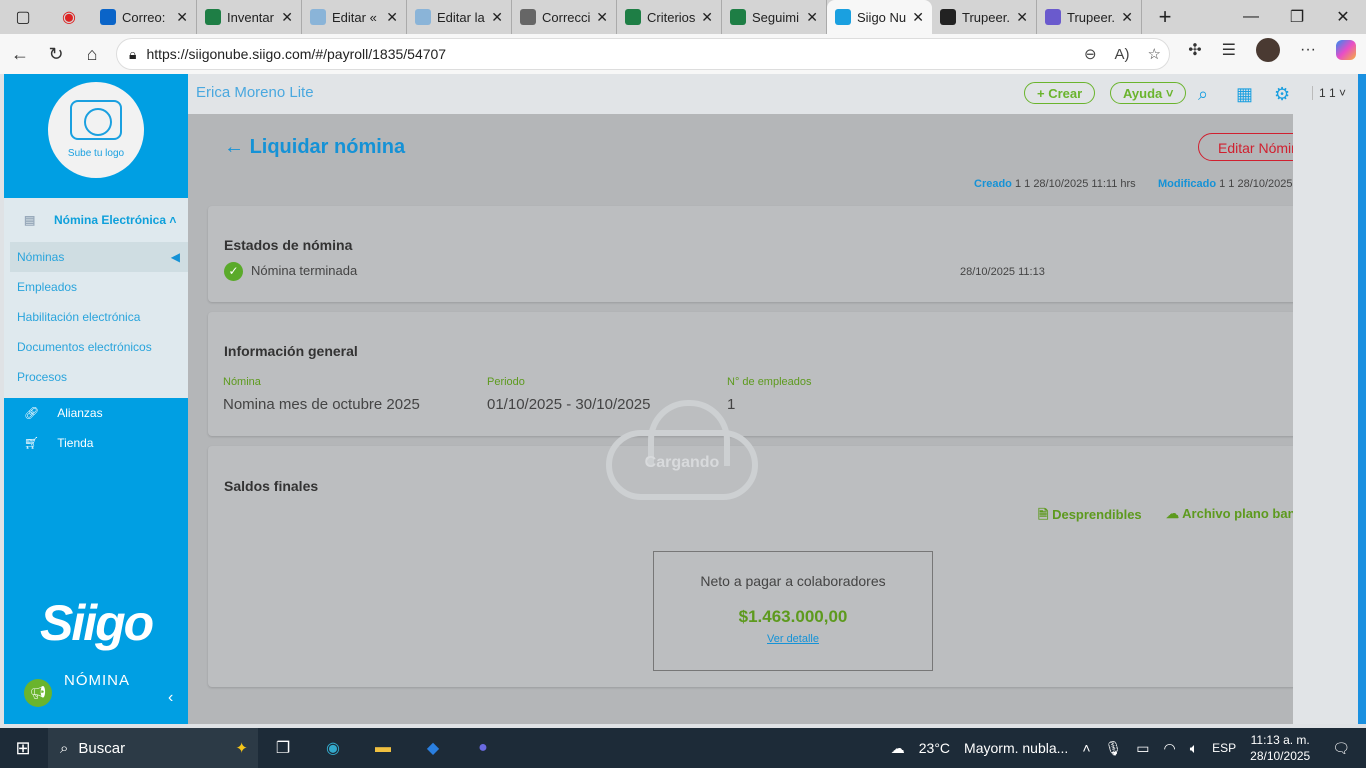 The image size is (1366, 768). What do you see at coordinates (1154, 54) in the screenshot?
I see `favorite-star-icon: ☆` at bounding box center [1154, 54].